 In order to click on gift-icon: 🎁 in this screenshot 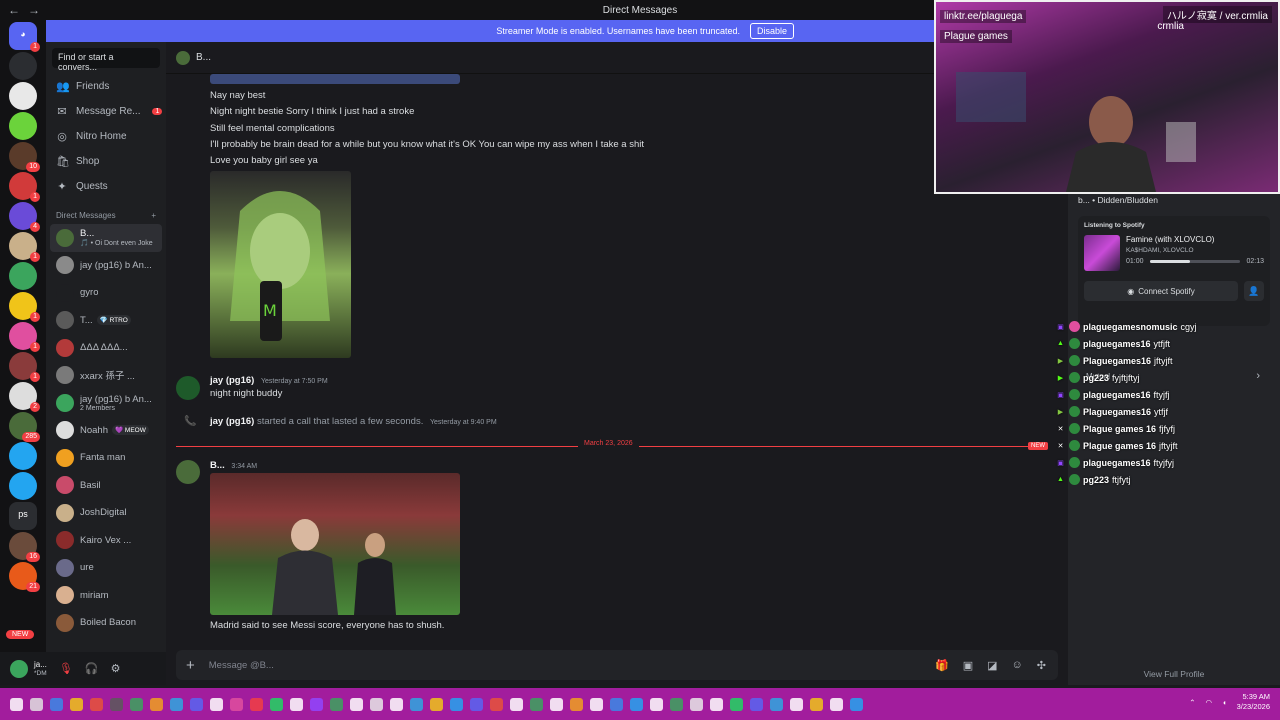, I will do `click(942, 665)`.